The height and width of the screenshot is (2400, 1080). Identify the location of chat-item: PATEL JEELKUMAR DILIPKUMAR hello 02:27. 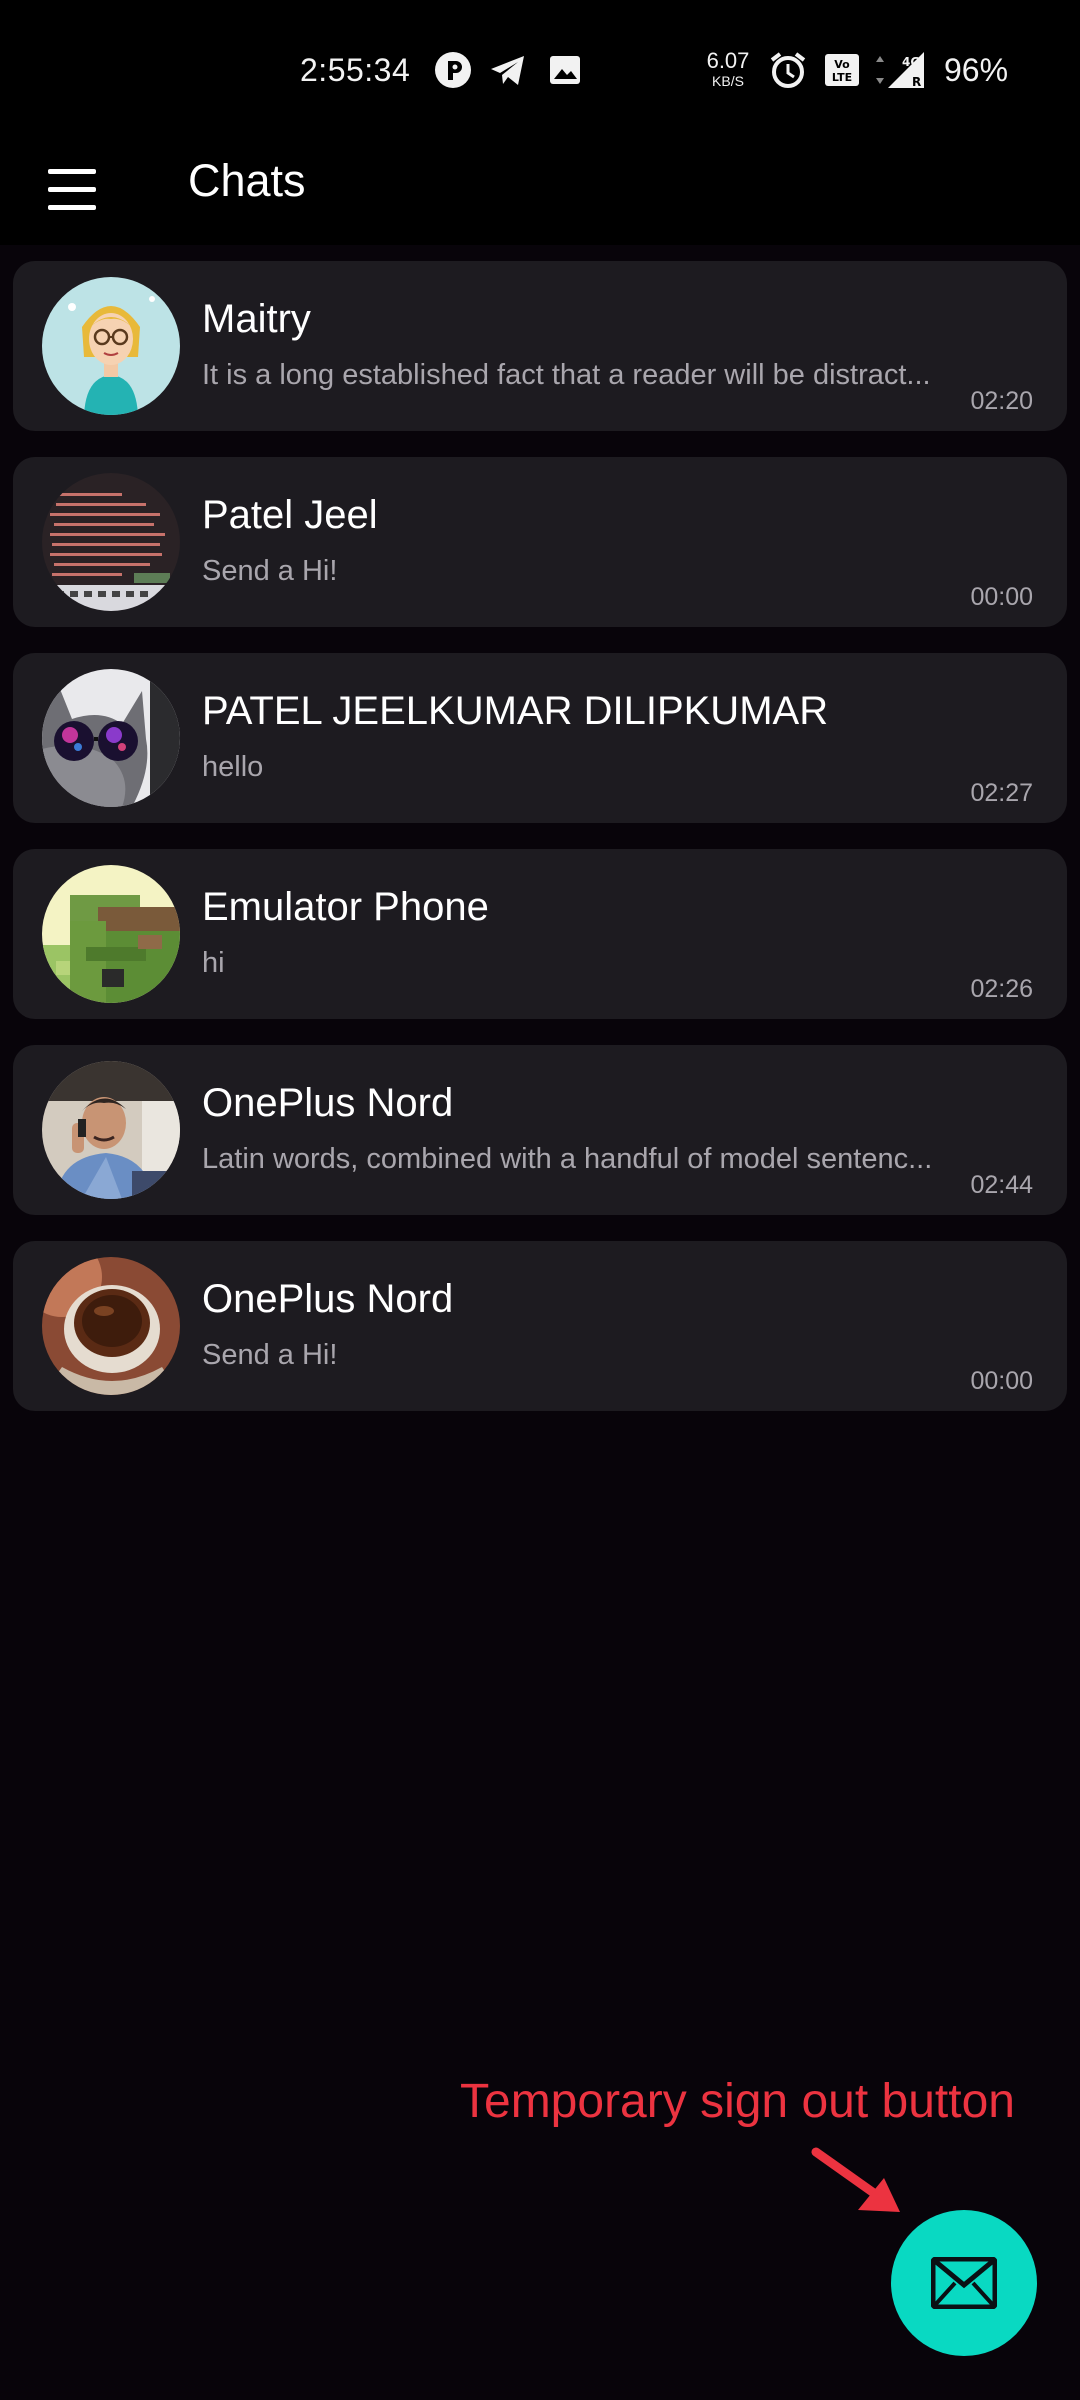
(540, 738).